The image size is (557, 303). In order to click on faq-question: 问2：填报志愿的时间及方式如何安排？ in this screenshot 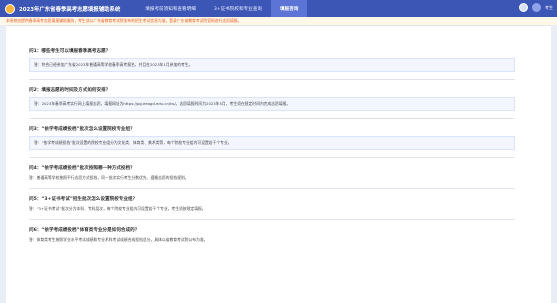, I will do `click(70, 90)`.